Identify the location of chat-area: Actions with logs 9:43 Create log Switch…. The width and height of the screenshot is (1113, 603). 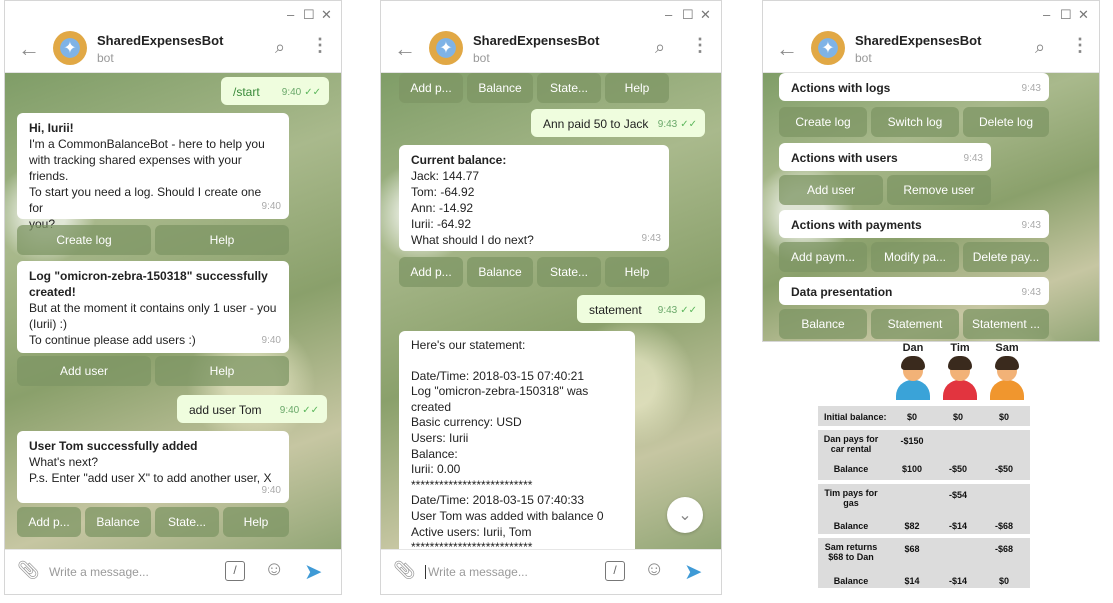
(931, 207).